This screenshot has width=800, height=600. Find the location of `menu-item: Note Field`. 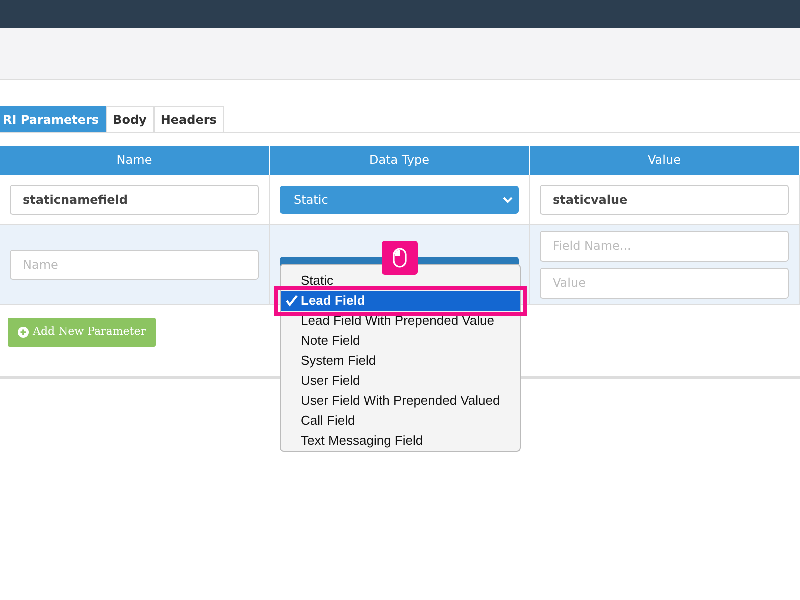

menu-item: Note Field is located at coordinates (400, 341).